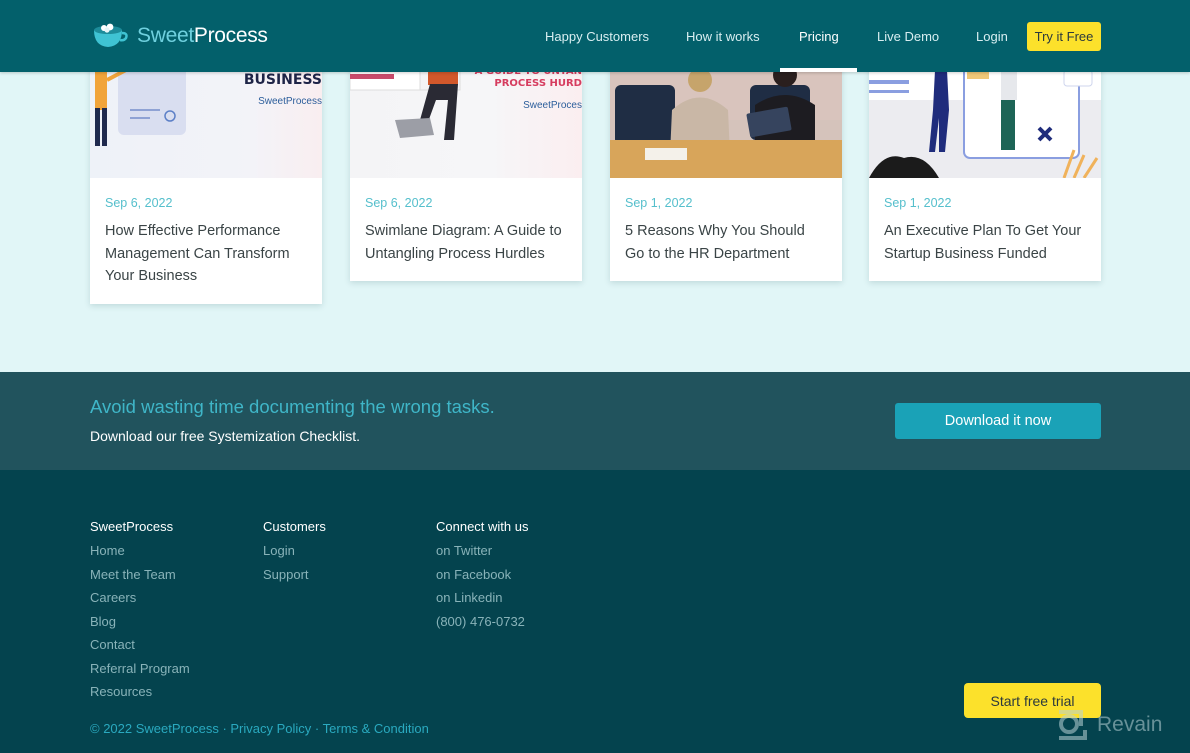 The height and width of the screenshot is (753, 1190). I want to click on footer-link-twitter: on Twitter, so click(482, 555).